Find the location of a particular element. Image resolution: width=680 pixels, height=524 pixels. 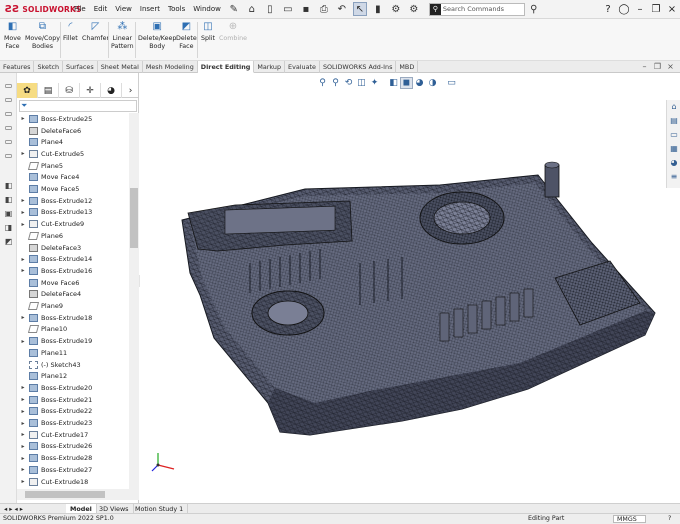

solidworks-logo: ƧƧ SOLIDWORKS is located at coordinates (40, 9).